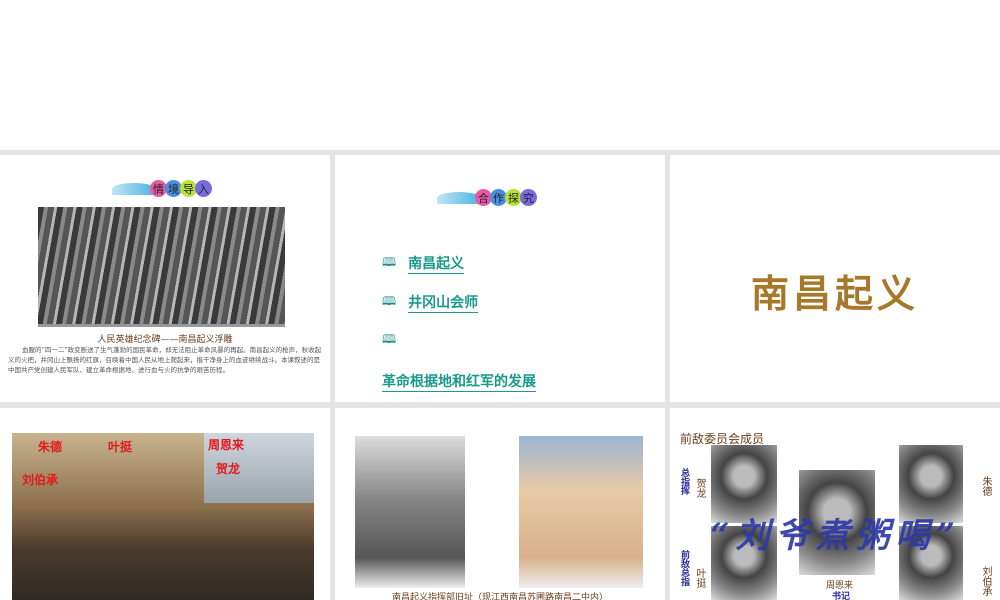  What do you see at coordinates (487, 197) in the screenshot?
I see `section-badge: 合 作 探 究` at bounding box center [487, 197].